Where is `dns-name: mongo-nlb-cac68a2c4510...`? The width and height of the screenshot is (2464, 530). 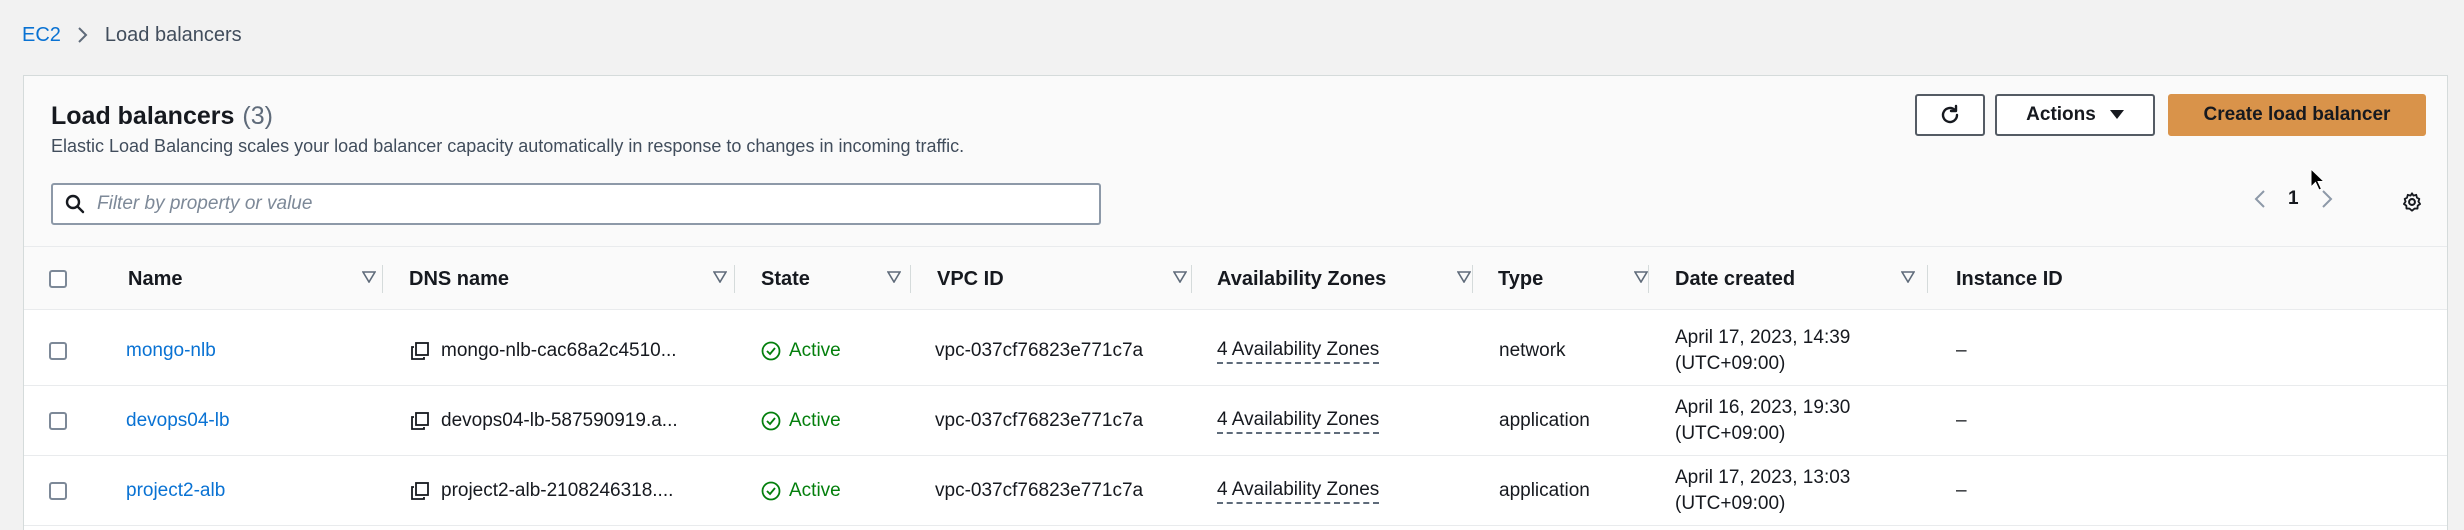
dns-name: mongo-nlb-cac68a2c4510... is located at coordinates (559, 350).